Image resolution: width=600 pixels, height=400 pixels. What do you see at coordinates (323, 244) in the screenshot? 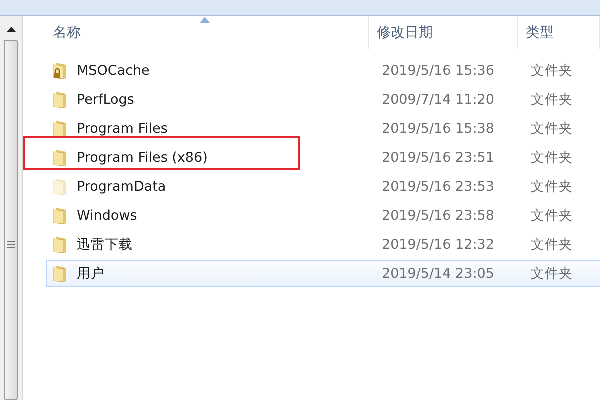
I see `file-row: 迅雷下载 2019/5/16 12:32 文件夹` at bounding box center [323, 244].